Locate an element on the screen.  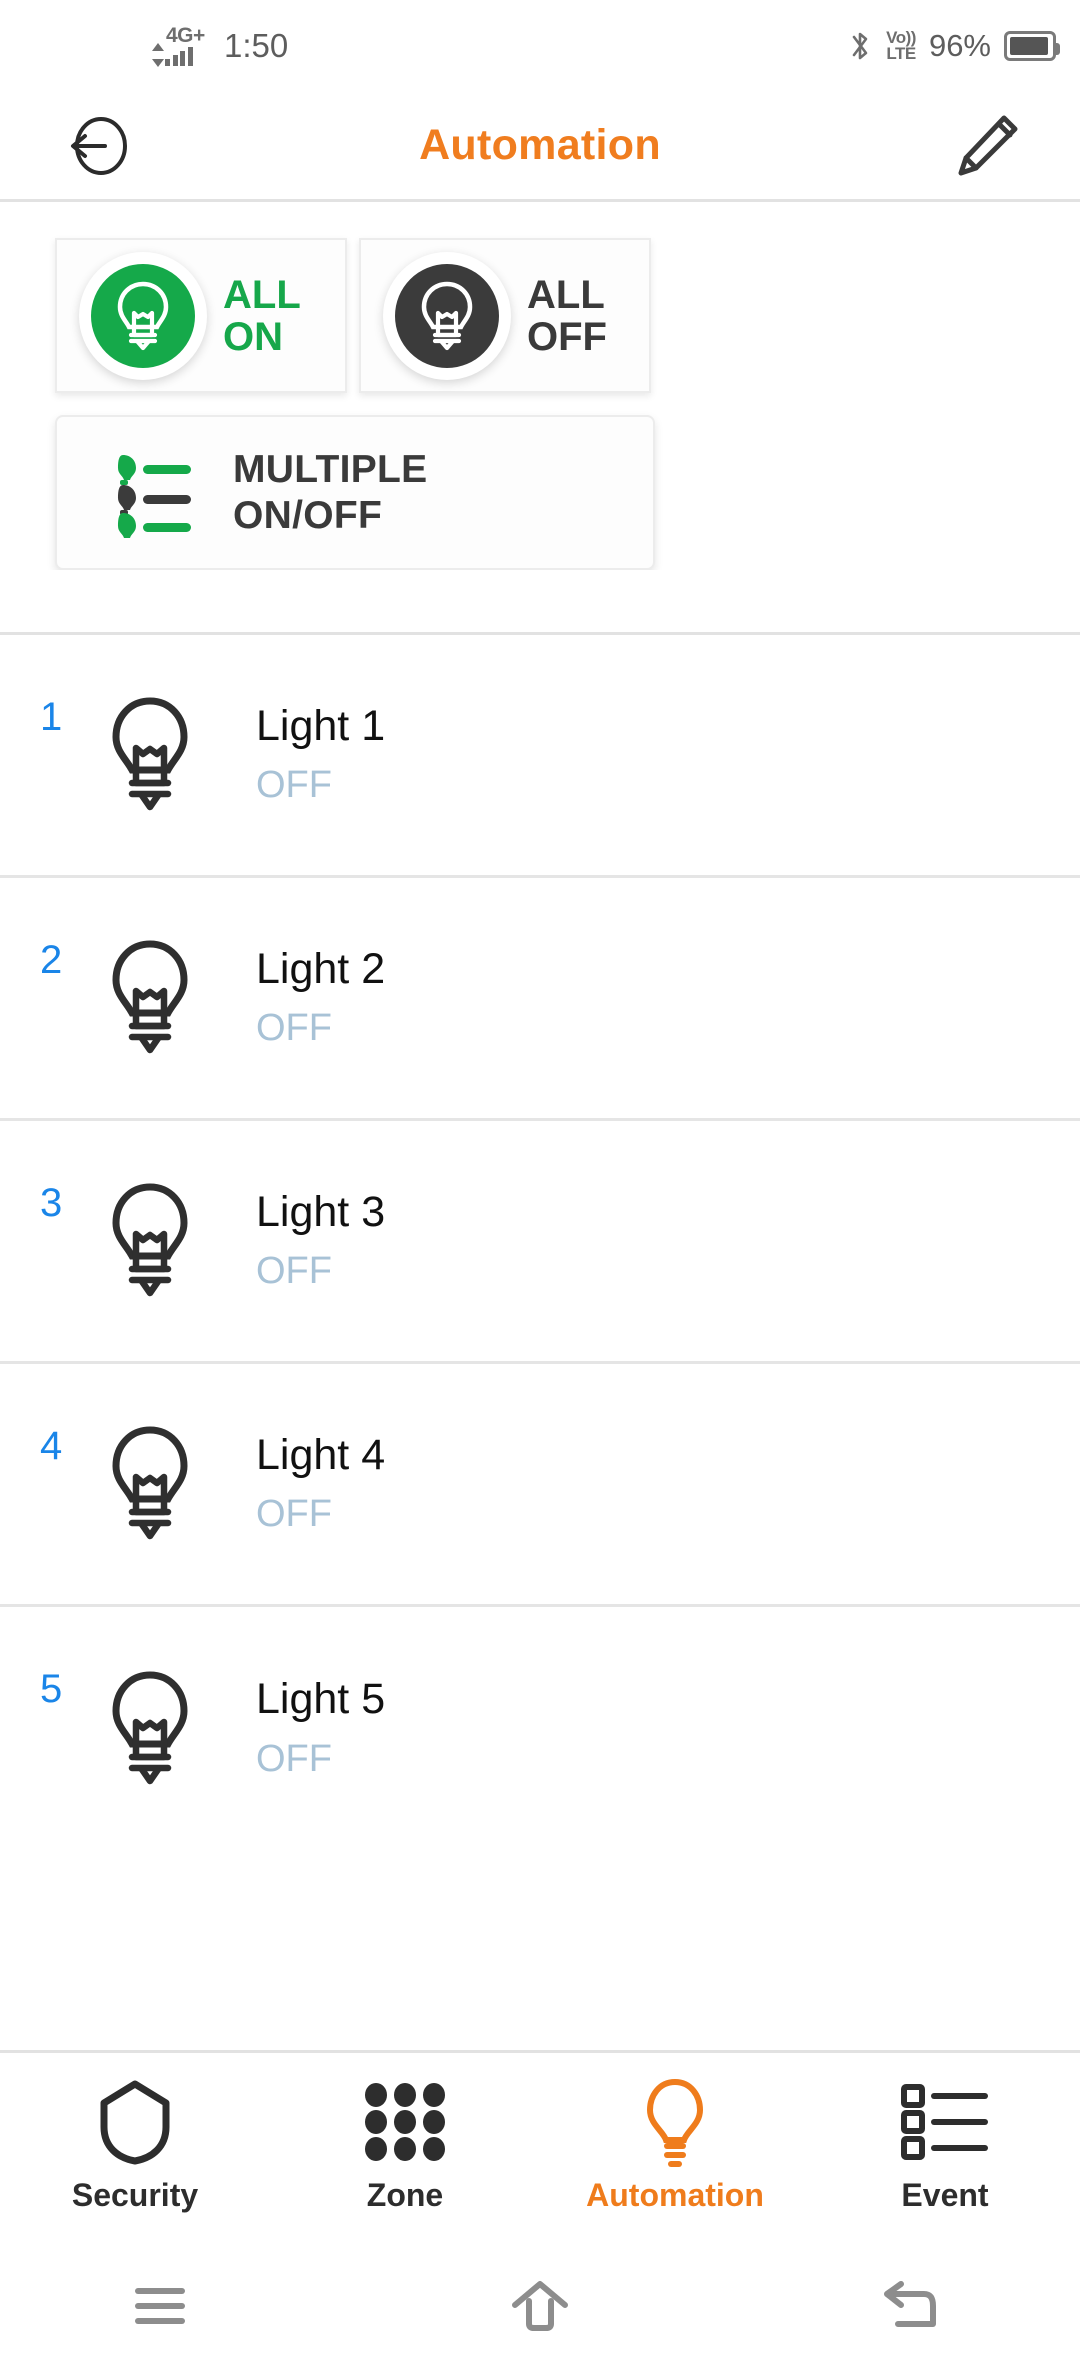
all-off-label: ALL OFF is located at coordinates (567, 316).